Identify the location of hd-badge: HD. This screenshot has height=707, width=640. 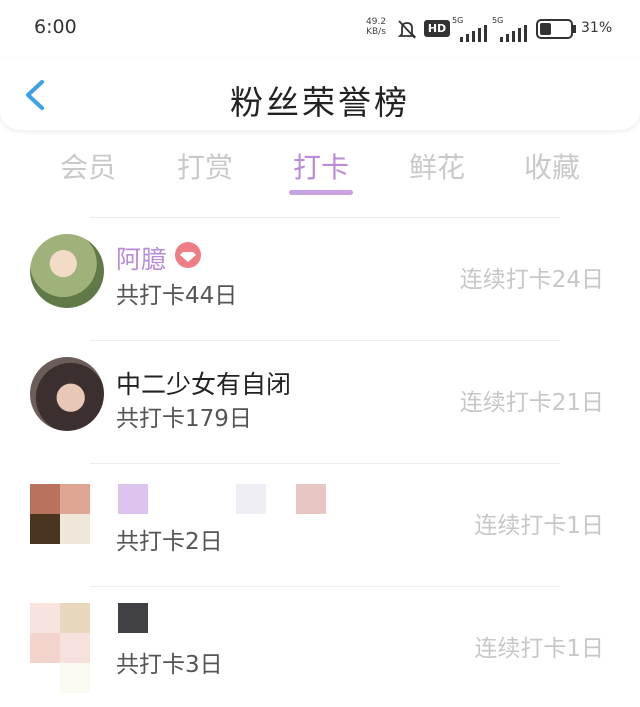
(437, 28).